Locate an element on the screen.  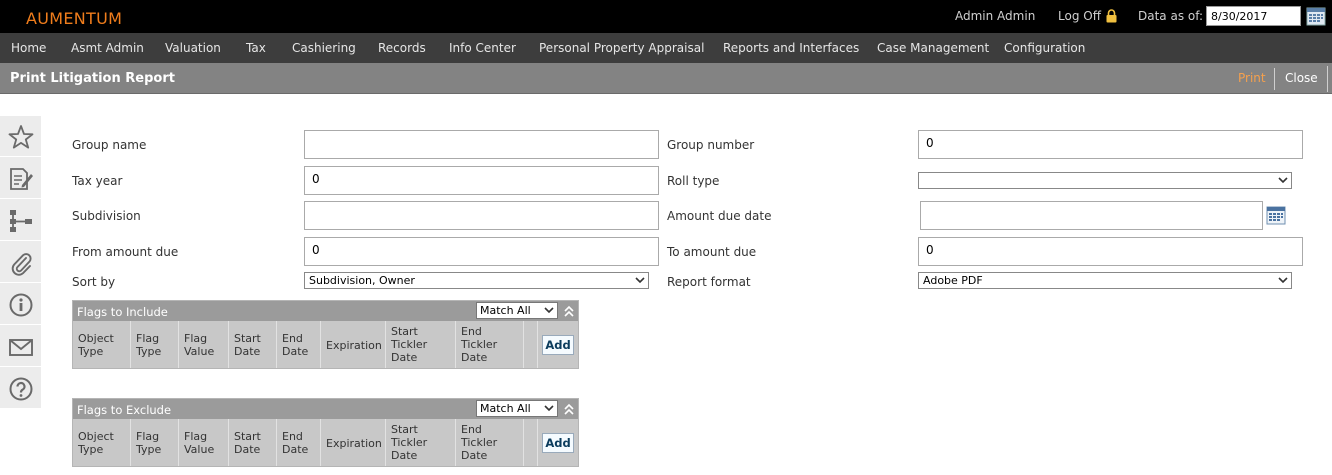
nav-asmt-admin: Asmt Admin is located at coordinates (107, 48).